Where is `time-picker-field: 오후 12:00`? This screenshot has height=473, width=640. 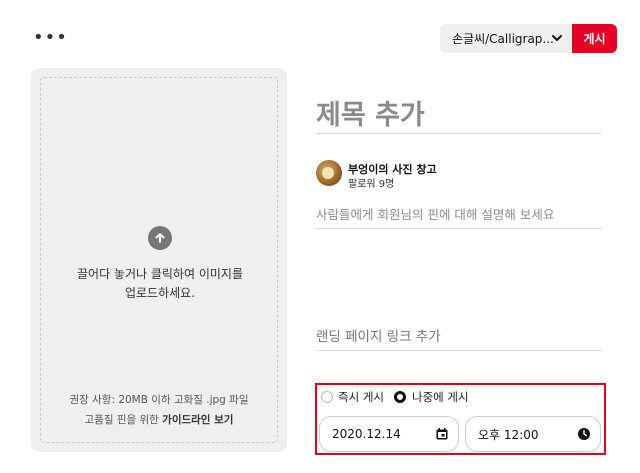
time-picker-field: 오후 12:00 is located at coordinates (533, 434).